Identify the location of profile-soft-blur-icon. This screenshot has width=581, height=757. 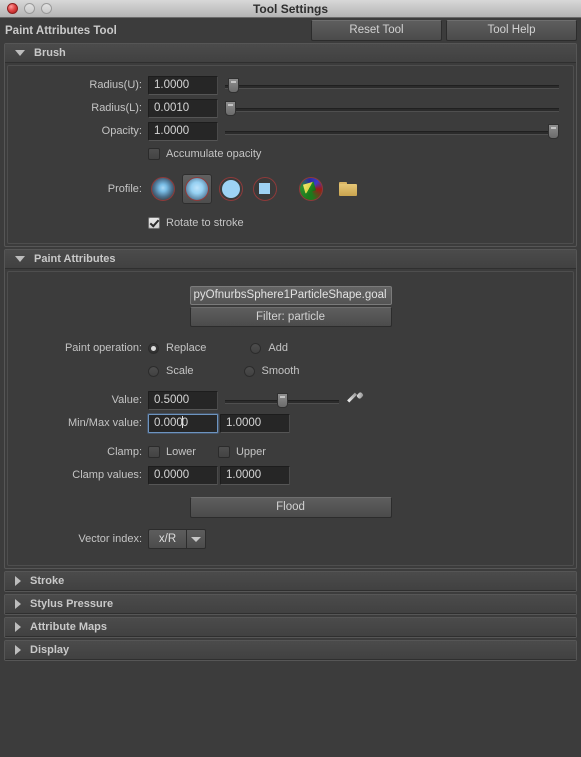
(197, 189).